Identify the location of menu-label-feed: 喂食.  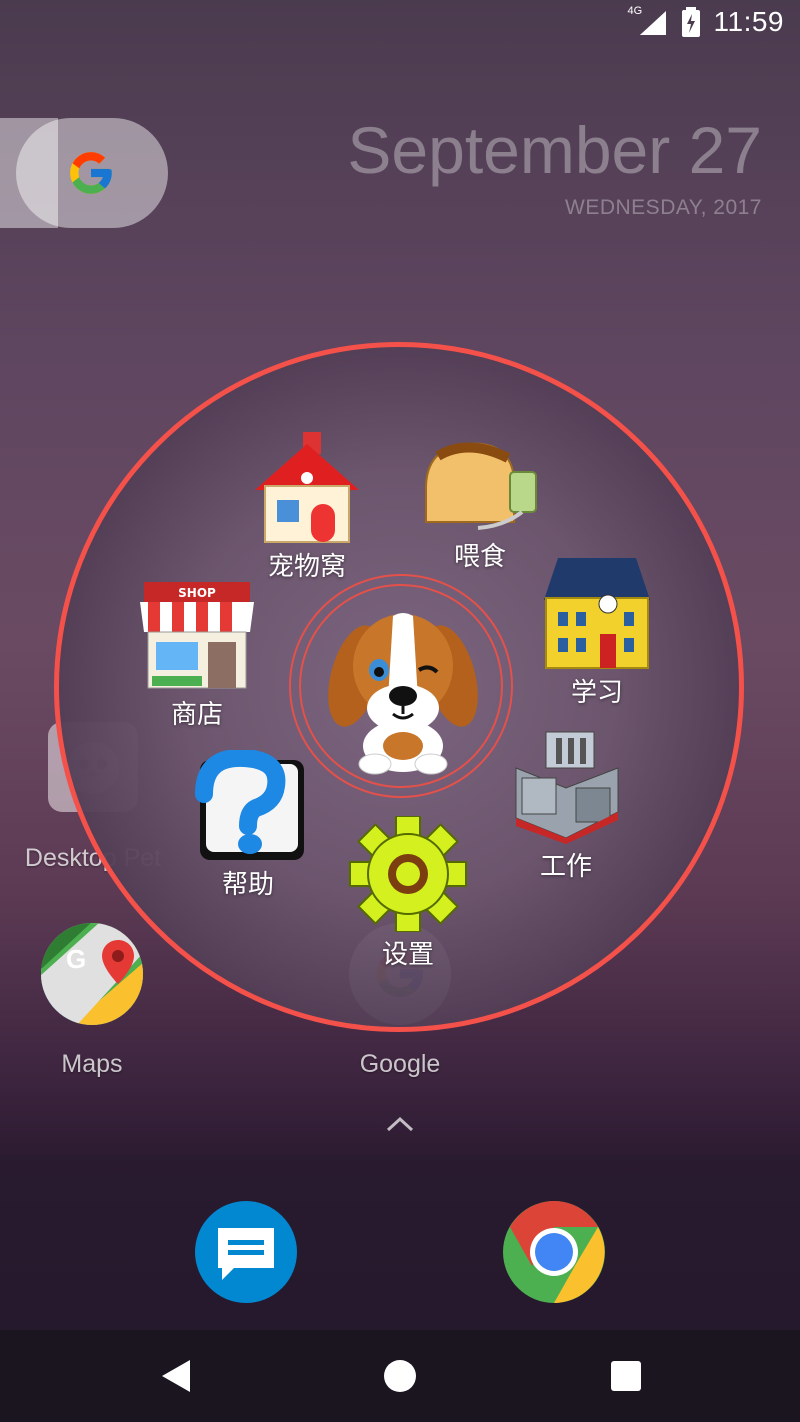
(479, 557).